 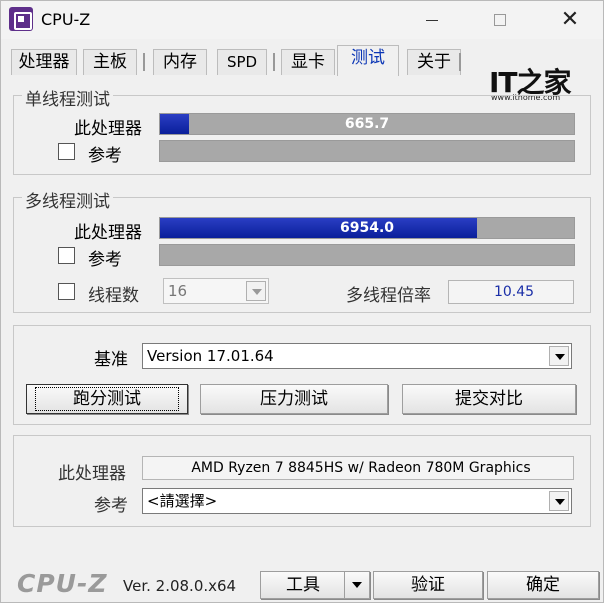 What do you see at coordinates (108, 233) in the screenshot?
I see `multi-this-cpu-label: 此处理器` at bounding box center [108, 233].